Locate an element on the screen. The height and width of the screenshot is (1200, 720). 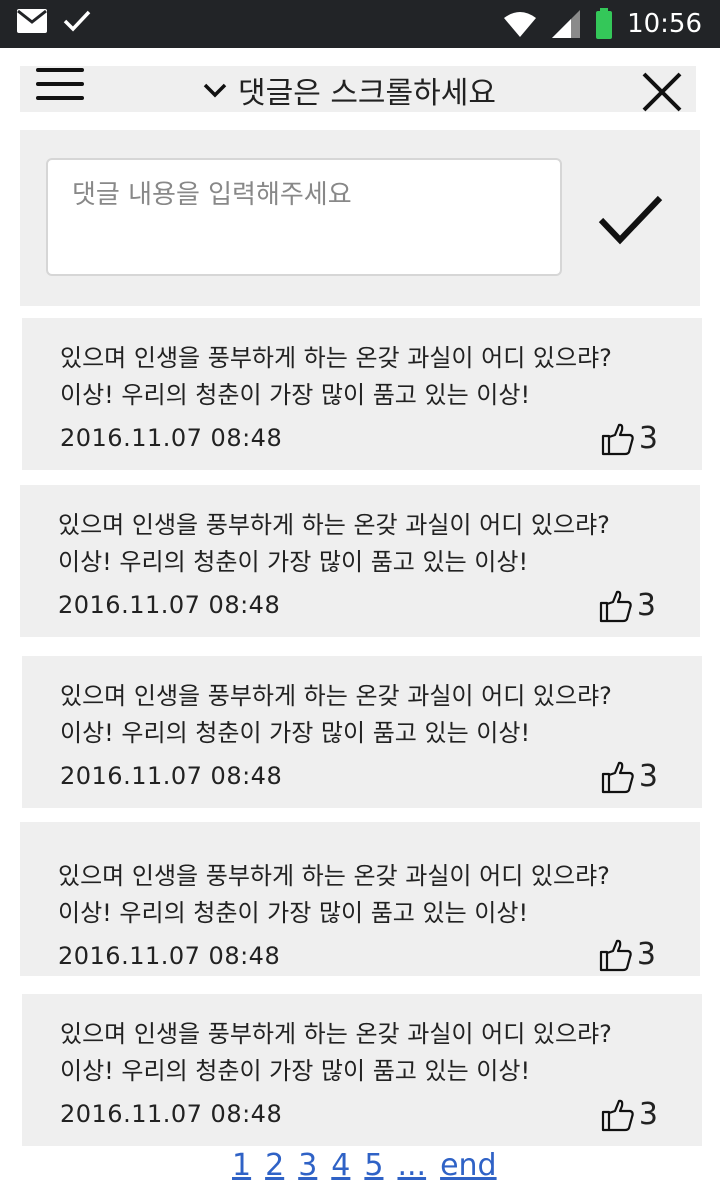
header-title-group: 댓글은 스크롤하세요 is located at coordinates (349, 90).